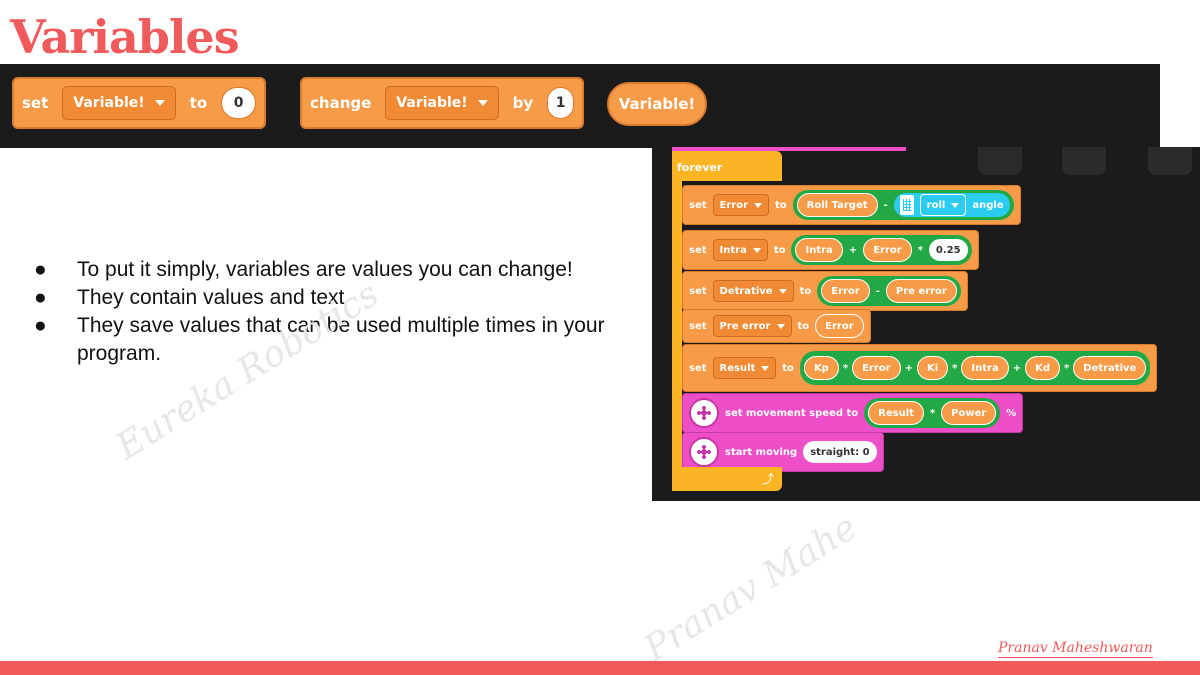  I want to click on unit-label: %, so click(1011, 413).